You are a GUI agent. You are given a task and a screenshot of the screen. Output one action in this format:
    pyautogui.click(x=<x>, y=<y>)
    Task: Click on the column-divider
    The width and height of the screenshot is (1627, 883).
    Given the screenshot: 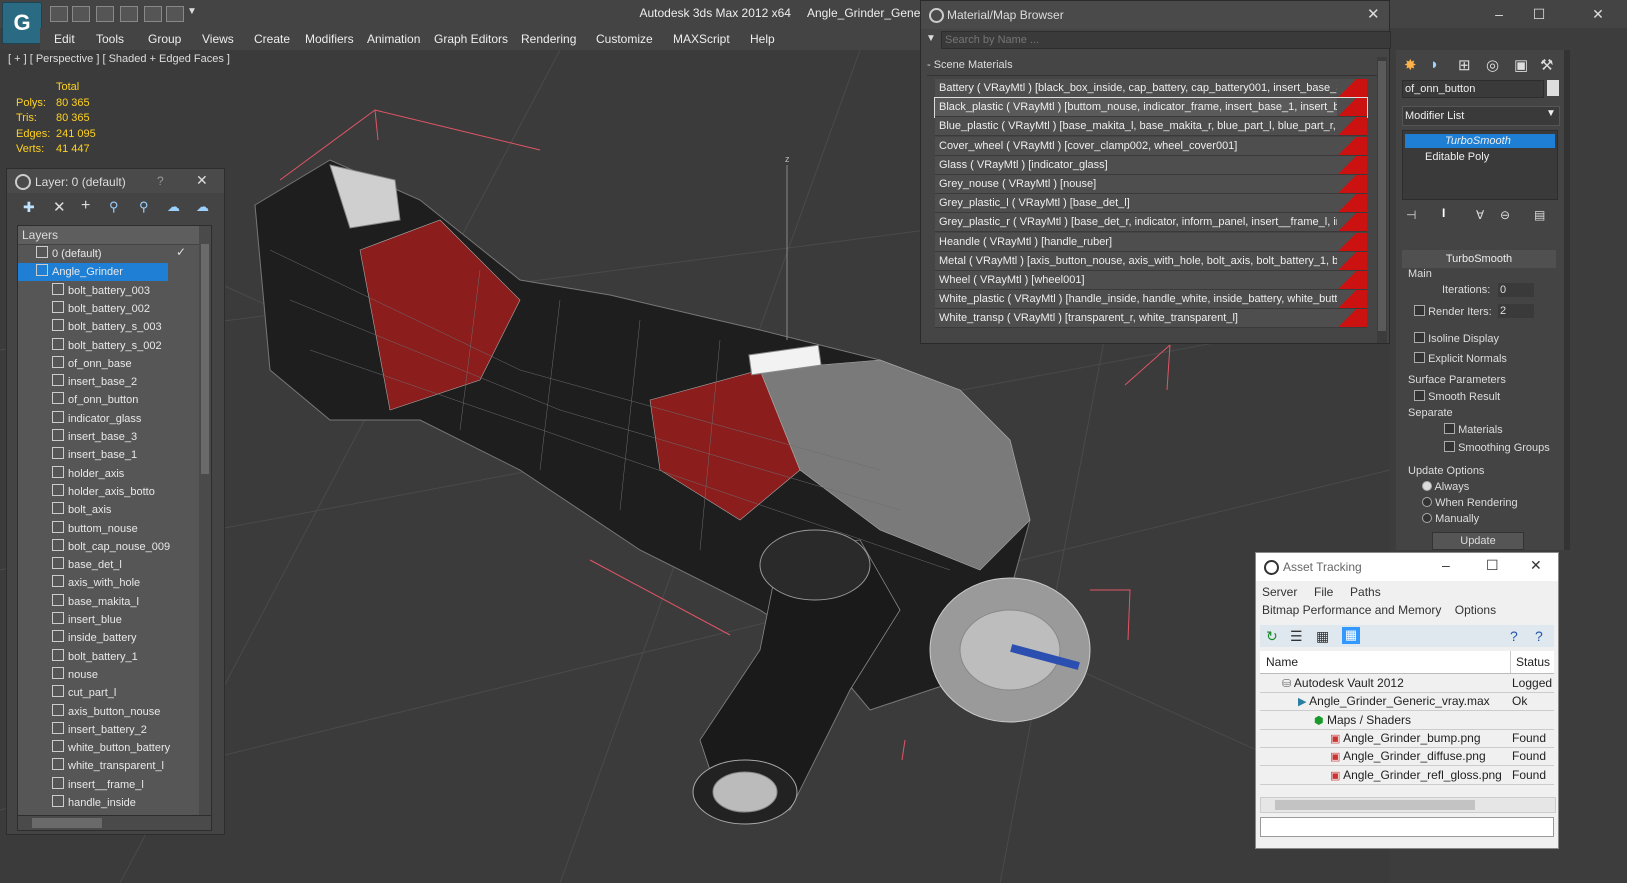 What is the action you would take?
    pyautogui.click(x=1510, y=662)
    